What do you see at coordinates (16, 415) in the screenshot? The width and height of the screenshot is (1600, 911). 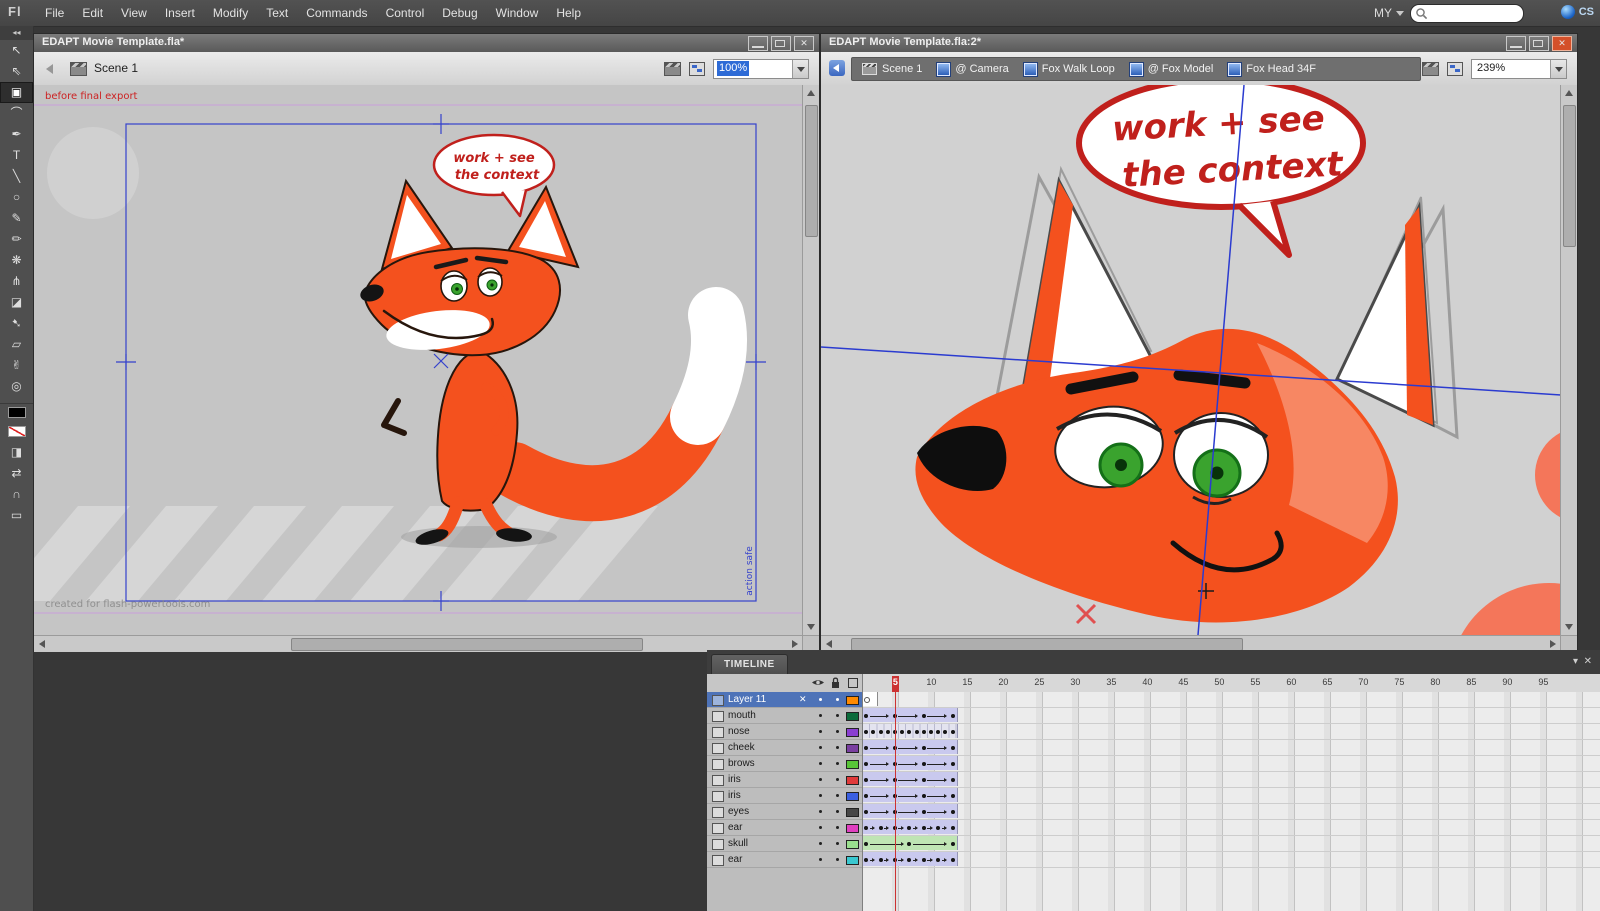 I see `stroke-color-swatch` at bounding box center [16, 415].